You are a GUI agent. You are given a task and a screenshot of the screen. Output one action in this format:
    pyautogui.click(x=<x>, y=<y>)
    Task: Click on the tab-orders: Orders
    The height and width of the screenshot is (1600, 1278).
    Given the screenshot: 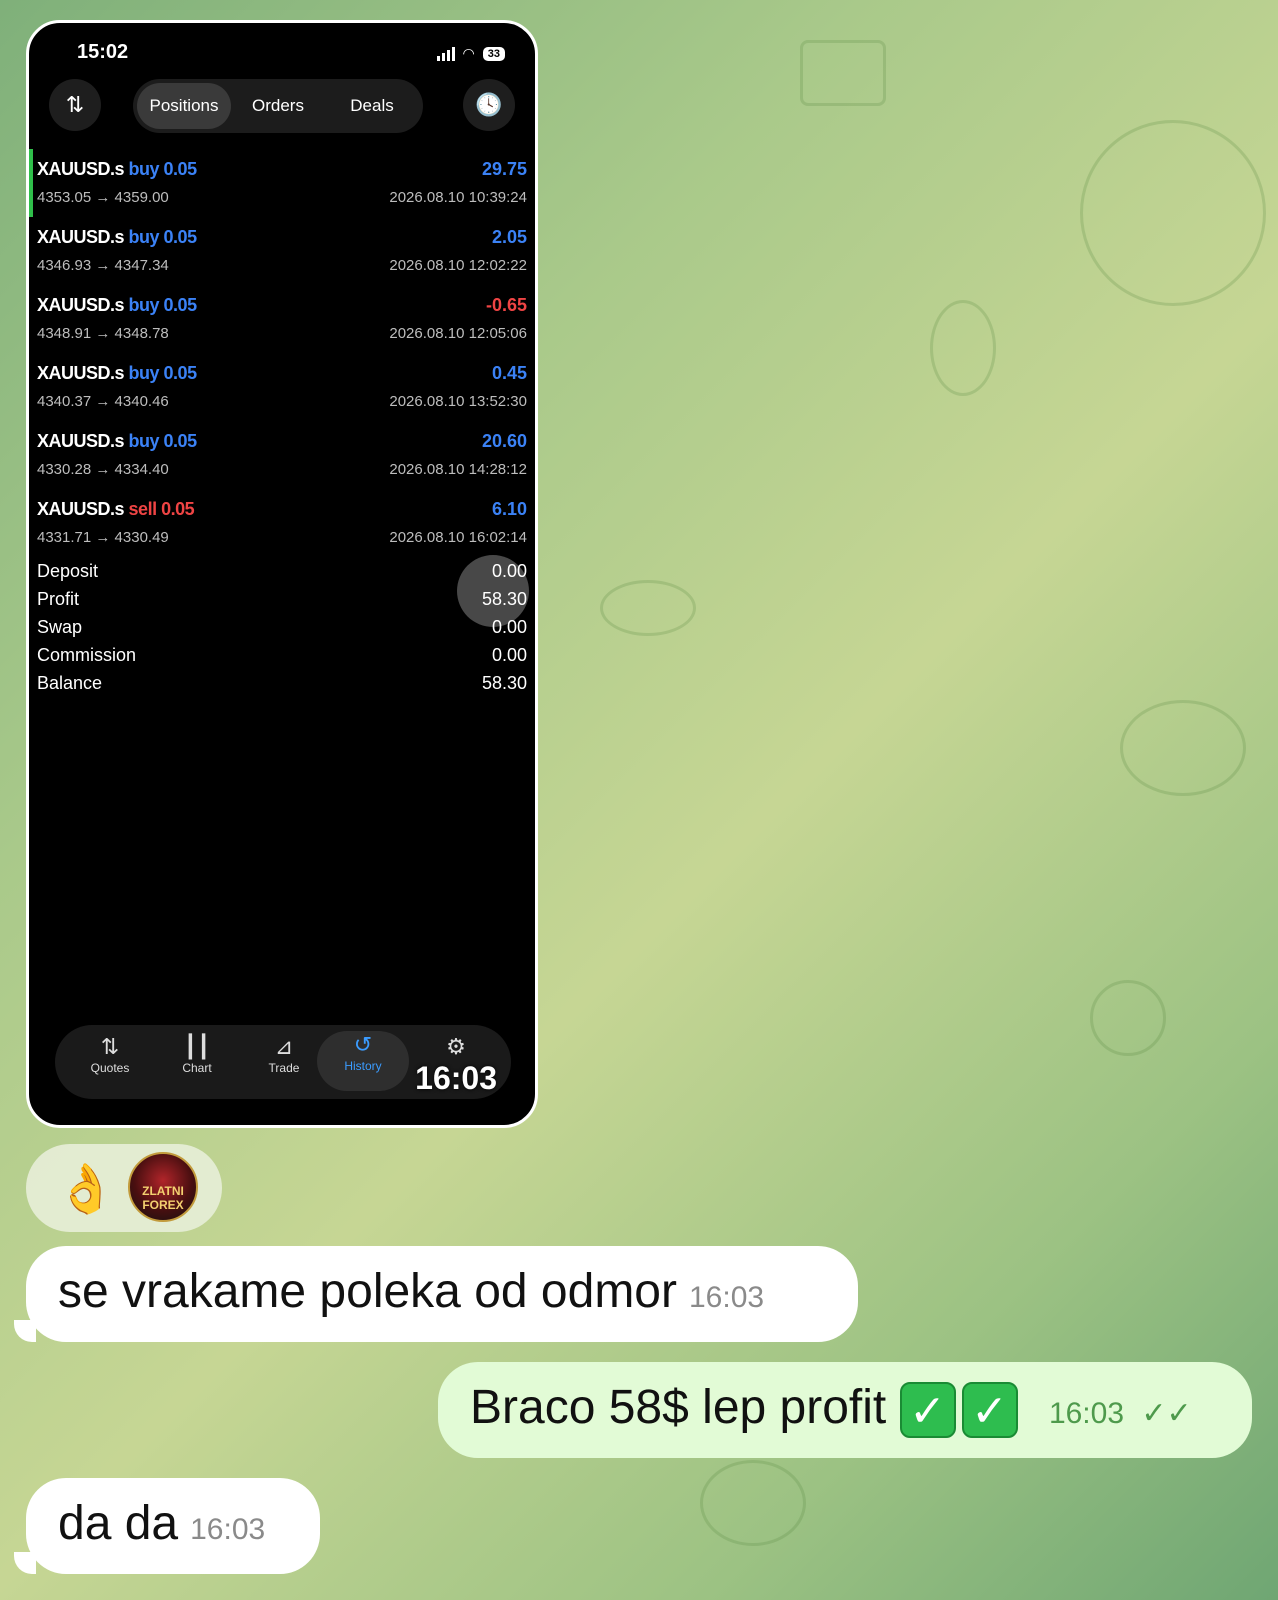 What is the action you would take?
    pyautogui.click(x=278, y=106)
    